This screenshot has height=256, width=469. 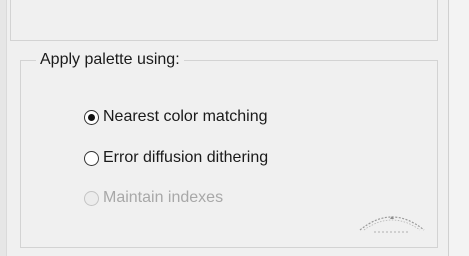 I want to click on radio-label: Maintain indexes, so click(x=163, y=197).